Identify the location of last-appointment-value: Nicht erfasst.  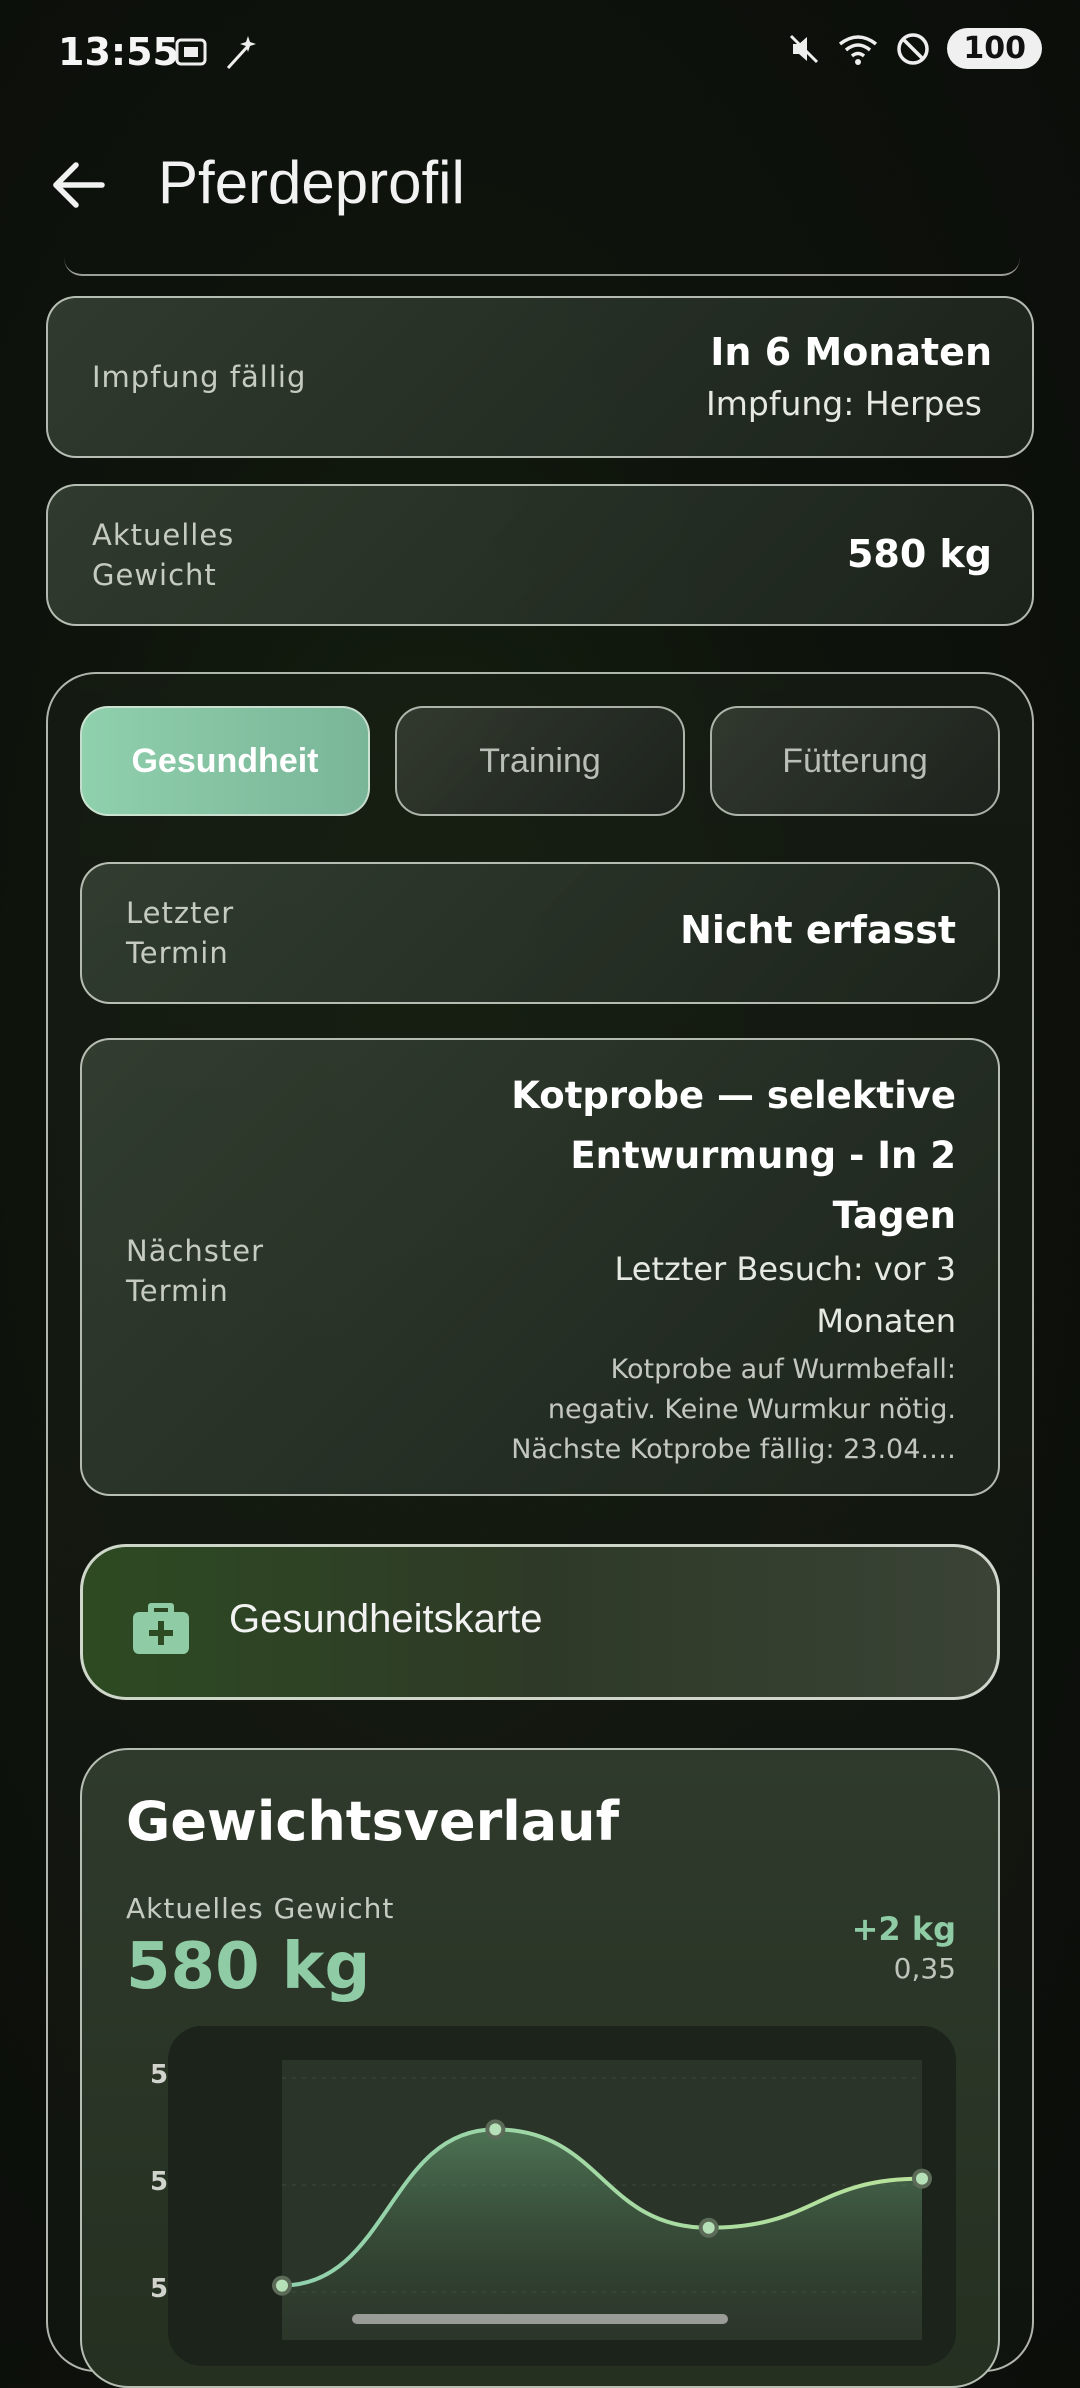
(818, 930).